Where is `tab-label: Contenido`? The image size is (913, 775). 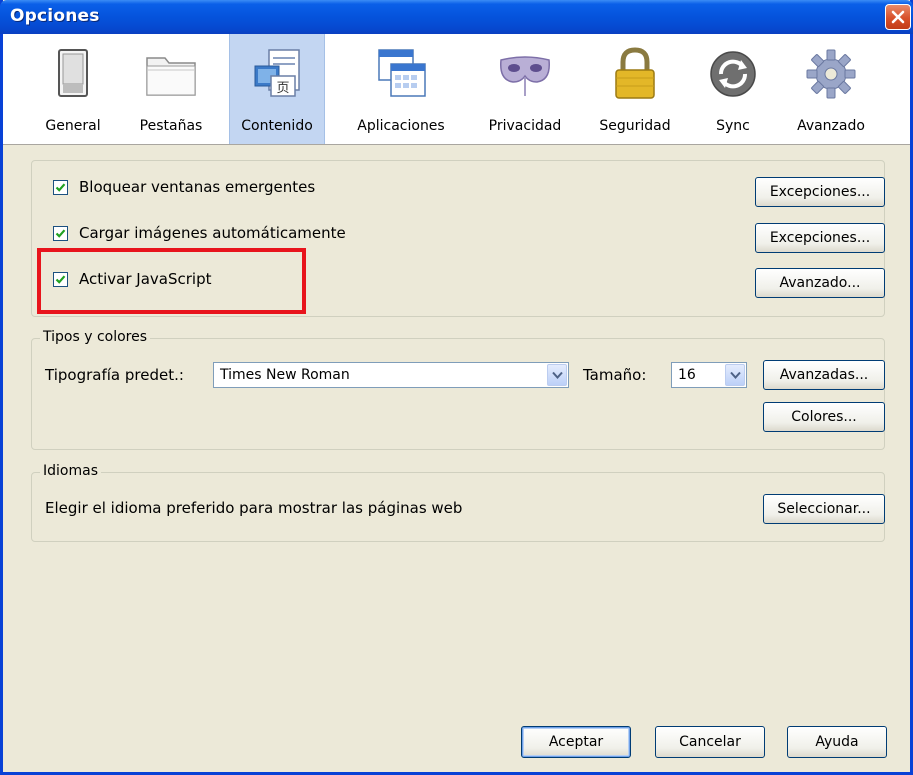
tab-label: Contenido is located at coordinates (277, 126).